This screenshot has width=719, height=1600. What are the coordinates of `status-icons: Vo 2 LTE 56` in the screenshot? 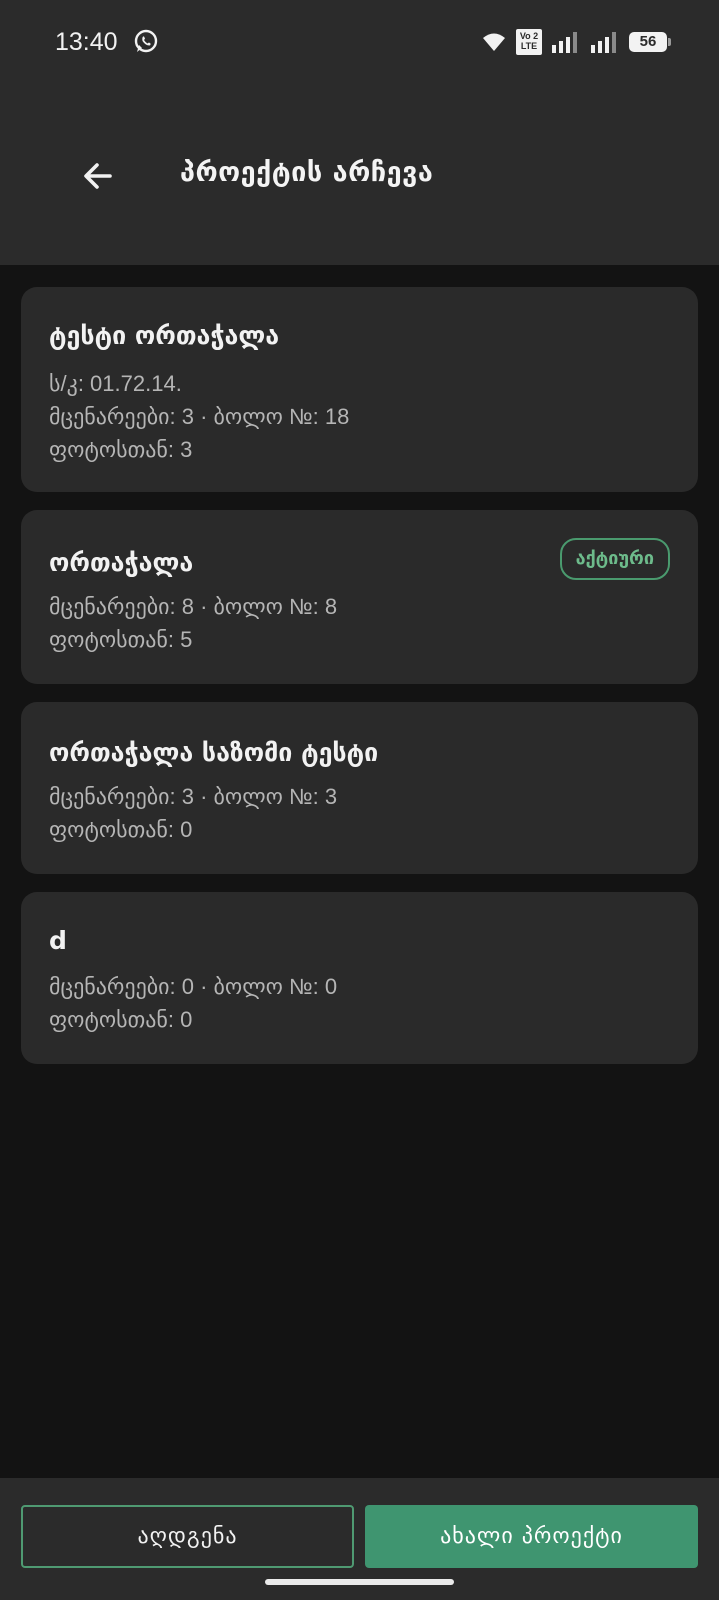 It's located at (576, 42).